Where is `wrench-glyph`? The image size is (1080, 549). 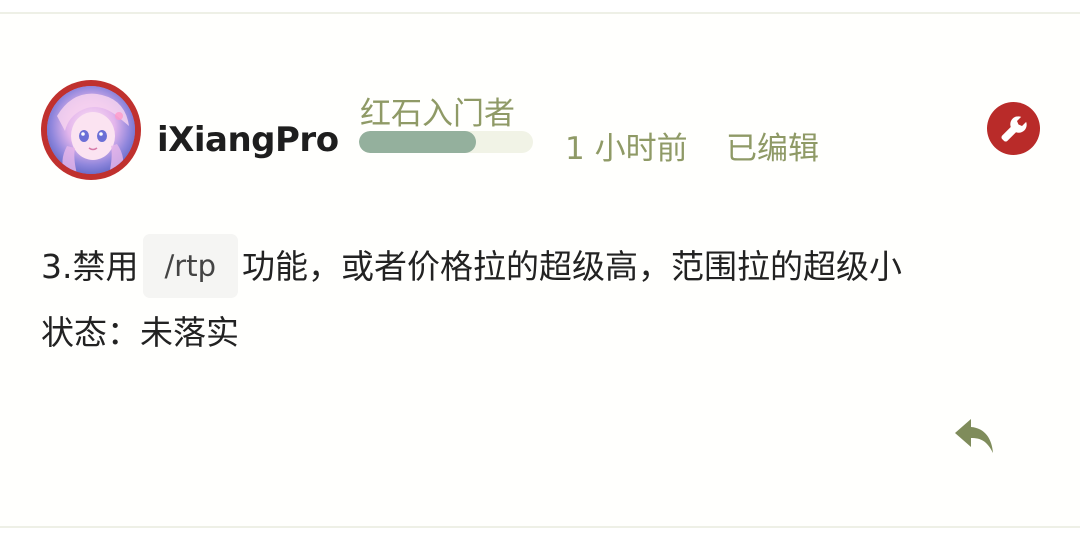 wrench-glyph is located at coordinates (1014, 128).